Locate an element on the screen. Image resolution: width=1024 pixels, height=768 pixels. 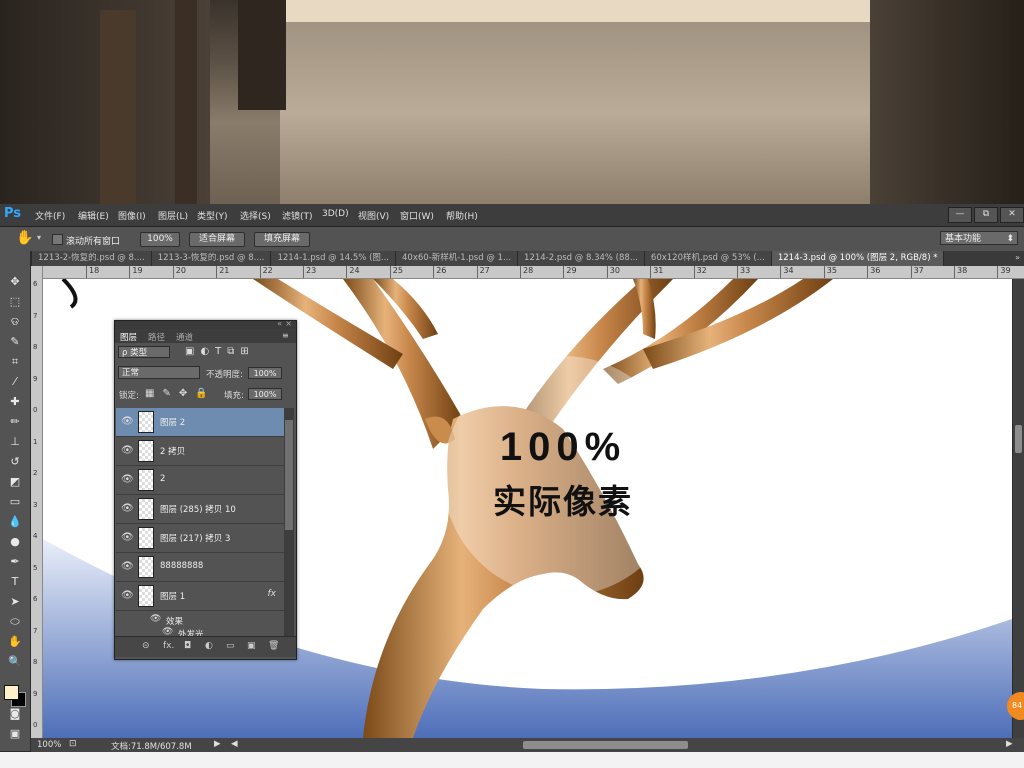
minimize-button: — is located at coordinates (960, 215).